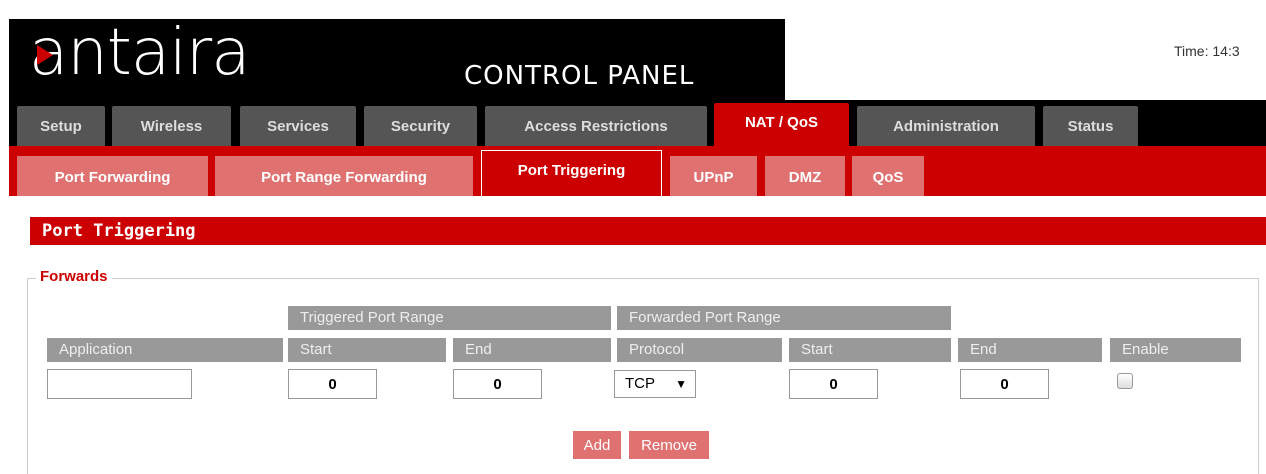 This screenshot has width=1266, height=474. What do you see at coordinates (713, 176) in the screenshot?
I see `subtab-upnp: UPnP` at bounding box center [713, 176].